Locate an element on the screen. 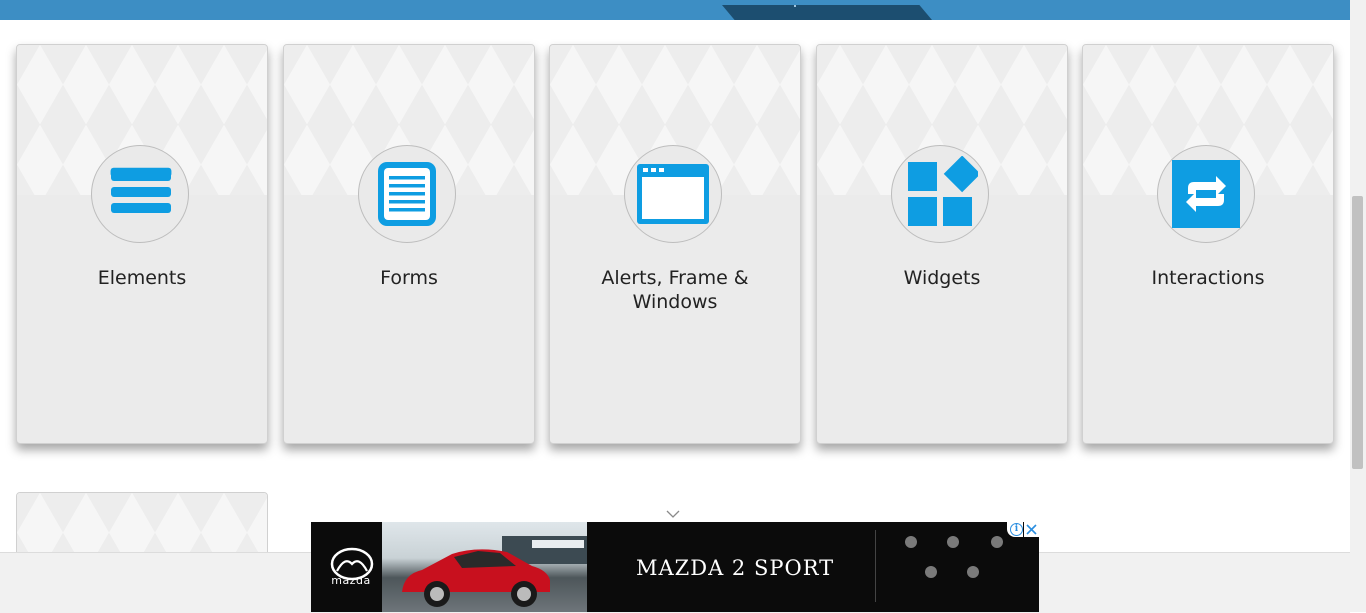 This screenshot has height=613, width=1366. list-lines-icon is located at coordinates (141, 190).